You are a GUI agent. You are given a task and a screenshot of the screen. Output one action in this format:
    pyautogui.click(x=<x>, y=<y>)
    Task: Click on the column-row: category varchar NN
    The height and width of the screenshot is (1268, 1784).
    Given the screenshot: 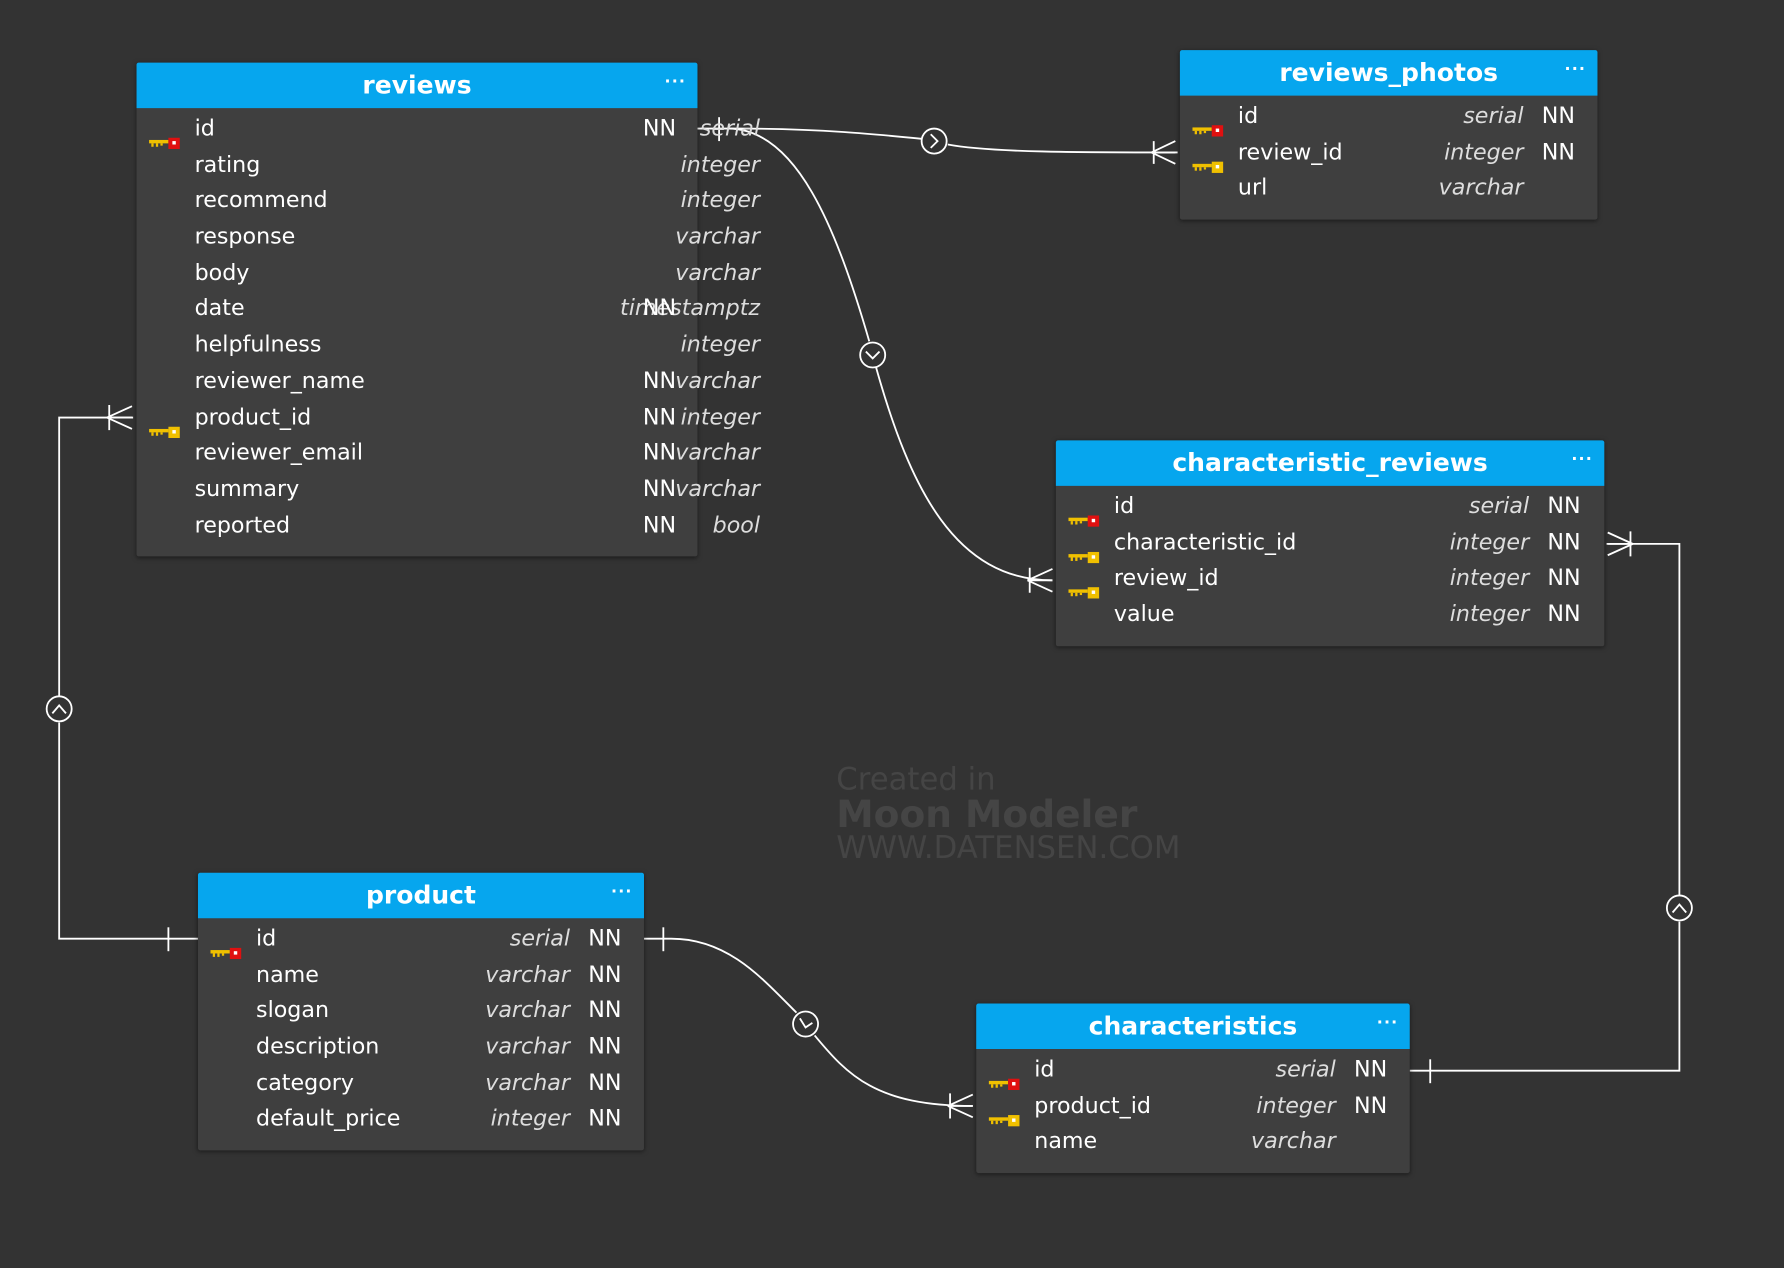 What is the action you would take?
    pyautogui.click(x=421, y=1083)
    